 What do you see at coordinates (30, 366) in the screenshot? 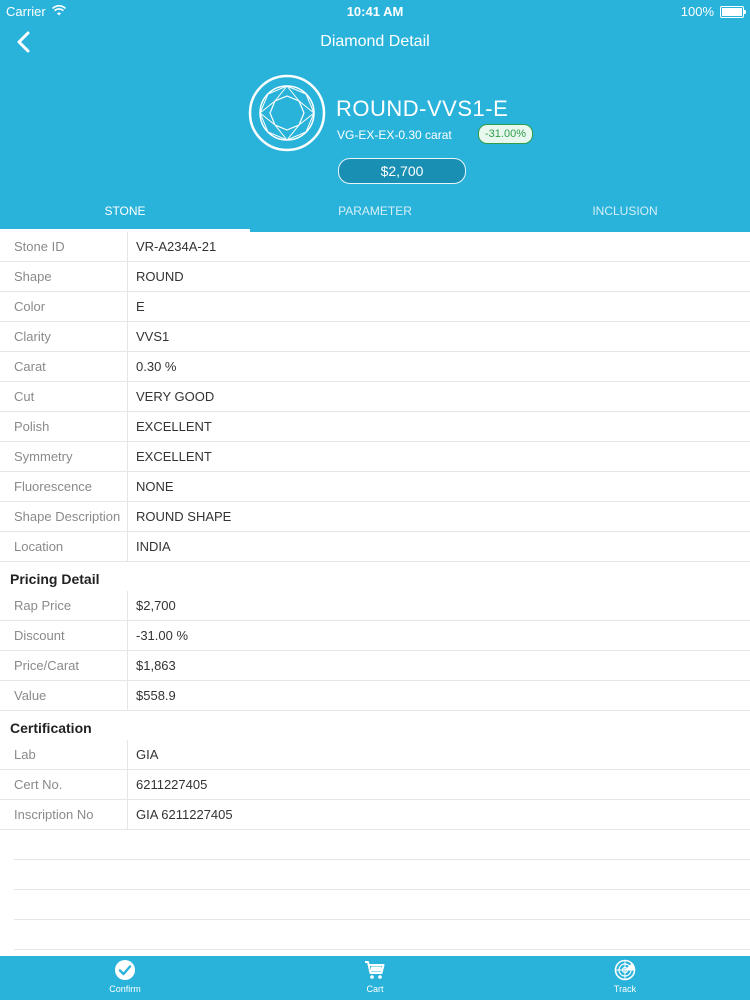
I see `row-label: Carat` at bounding box center [30, 366].